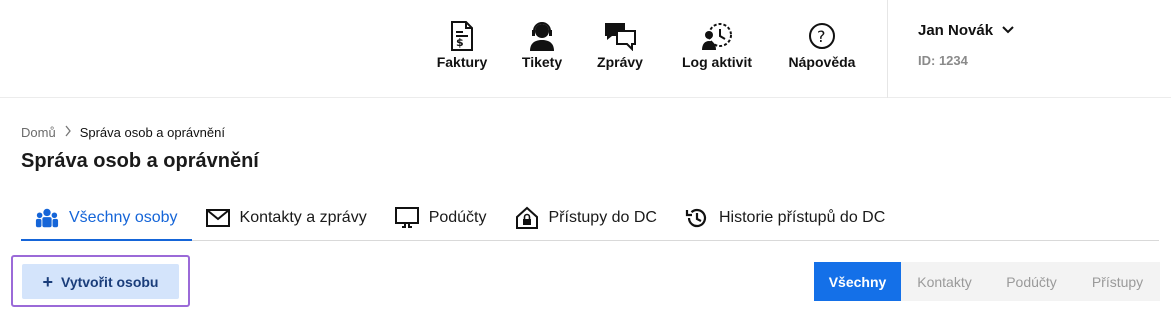 Image resolution: width=1171 pixels, height=316 pixels. Describe the element at coordinates (68, 132) in the screenshot. I see `chevron-right-icon` at that location.